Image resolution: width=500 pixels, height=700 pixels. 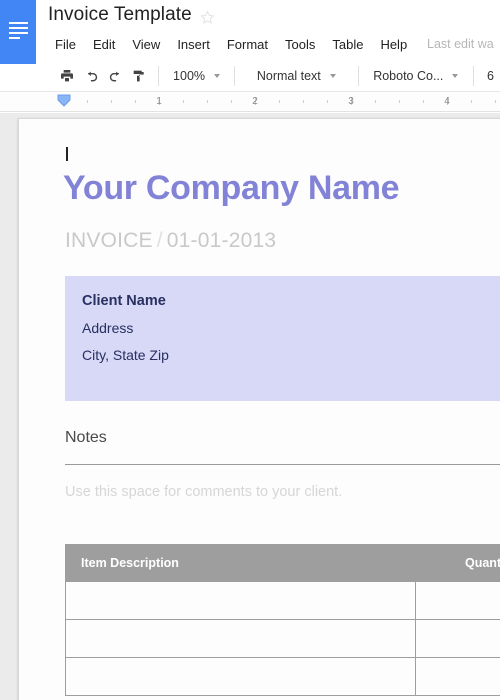 I want to click on print-icon, so click(x=67, y=76).